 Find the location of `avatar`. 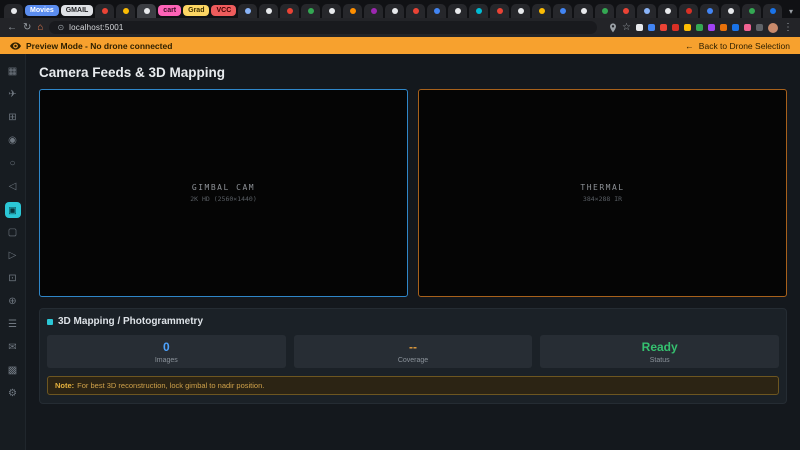

avatar is located at coordinates (773, 27).